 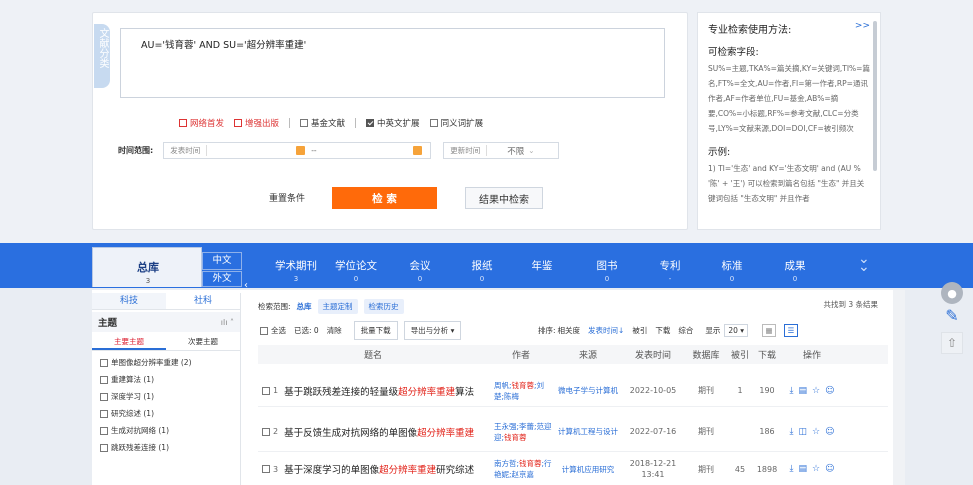 What do you see at coordinates (201, 123) in the screenshot?
I see `option-online-first: 网络首发` at bounding box center [201, 123].